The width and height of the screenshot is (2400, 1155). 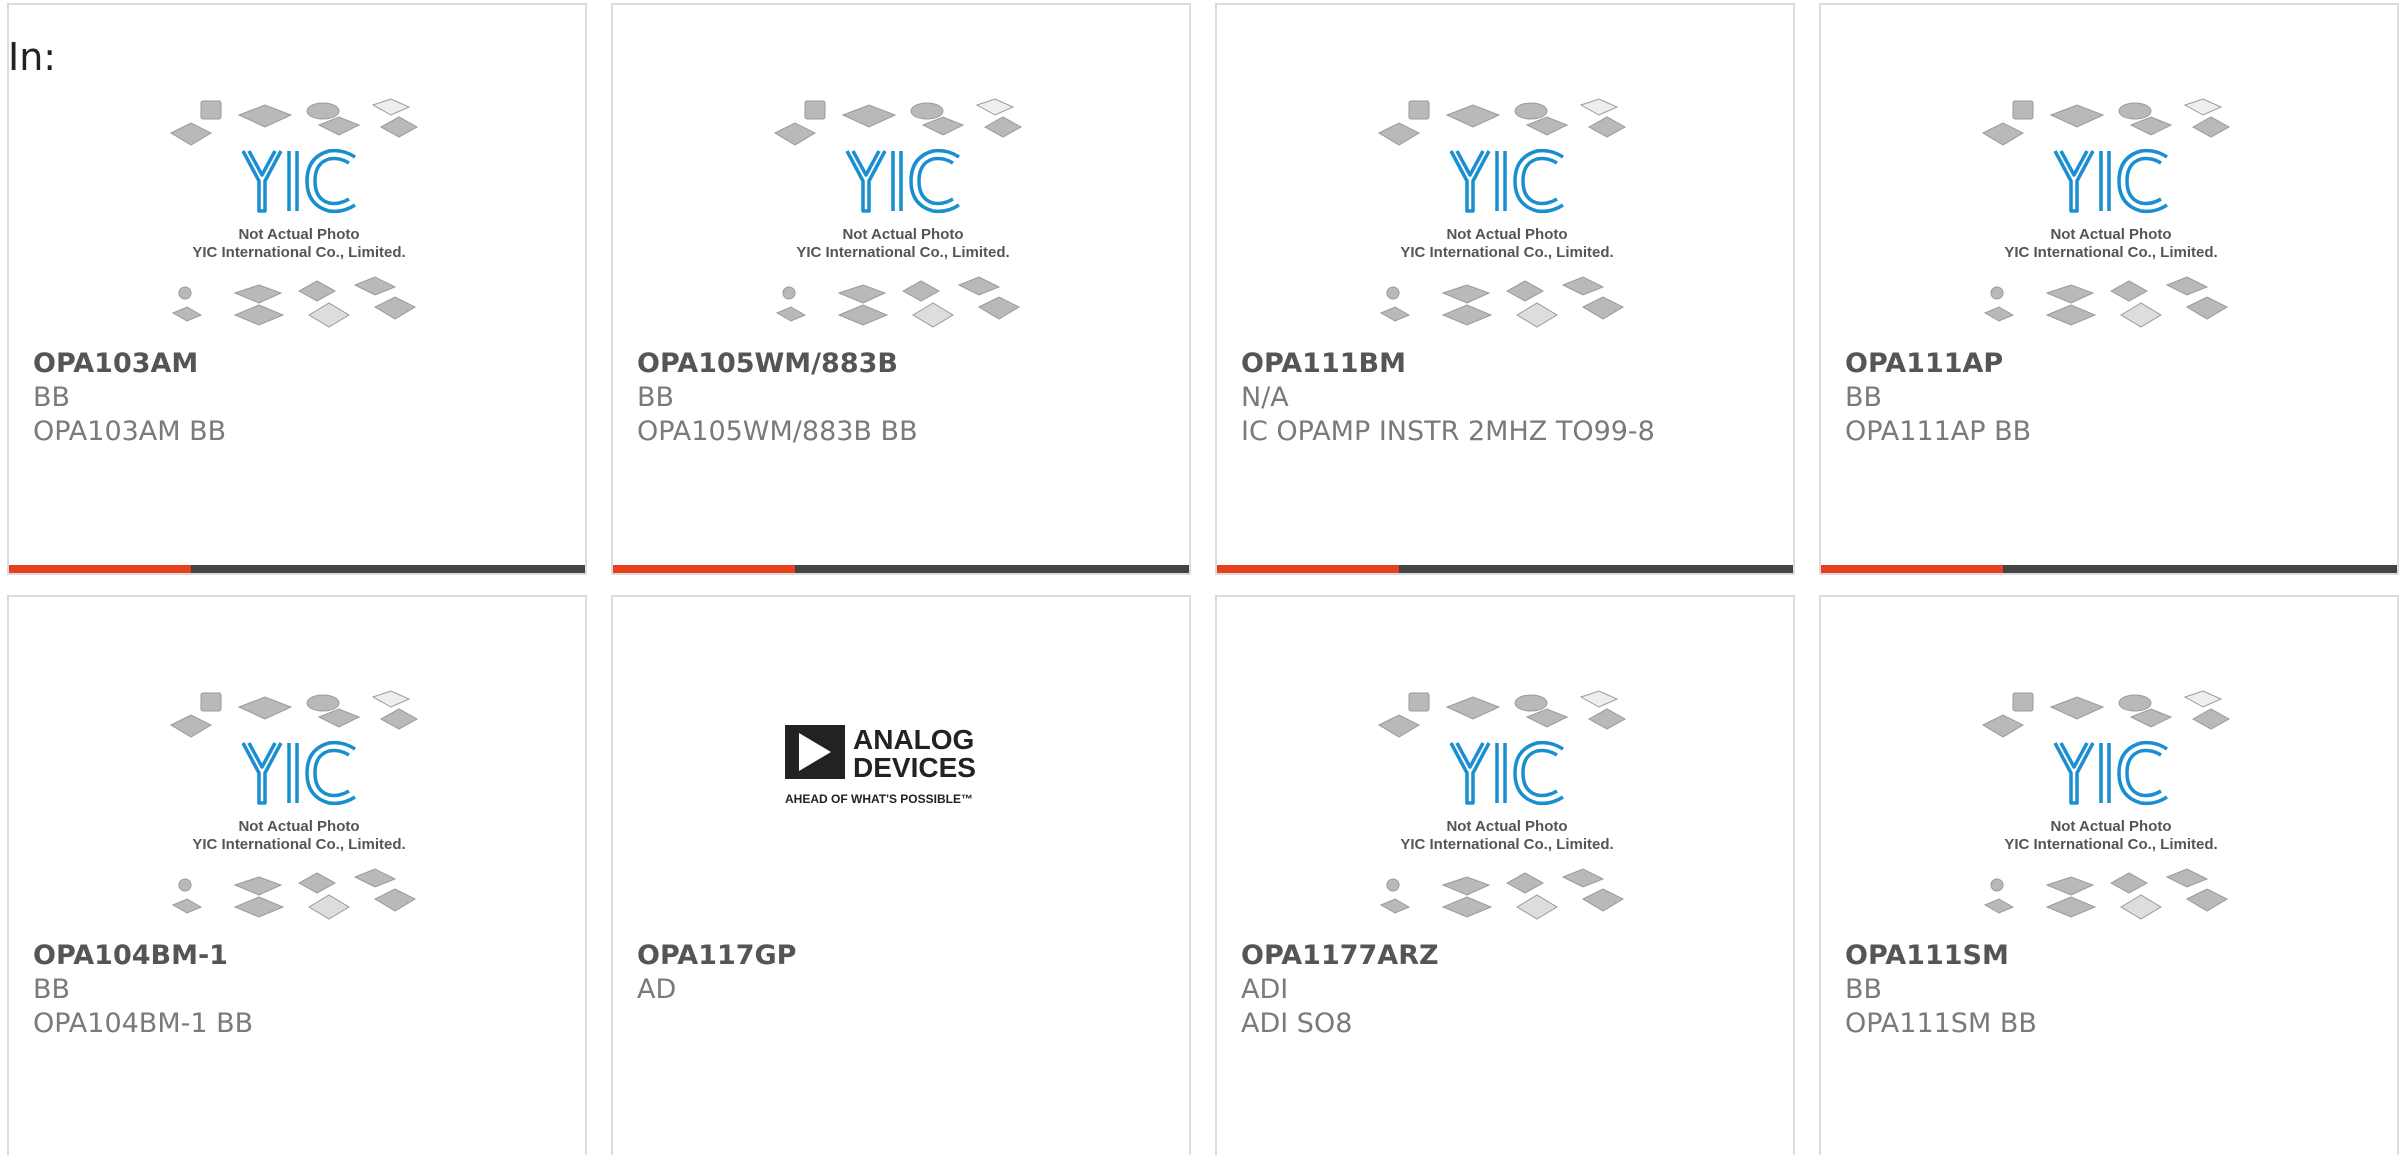 What do you see at coordinates (1512, 956) in the screenshot?
I see `part-number: OPA1177ARZ` at bounding box center [1512, 956].